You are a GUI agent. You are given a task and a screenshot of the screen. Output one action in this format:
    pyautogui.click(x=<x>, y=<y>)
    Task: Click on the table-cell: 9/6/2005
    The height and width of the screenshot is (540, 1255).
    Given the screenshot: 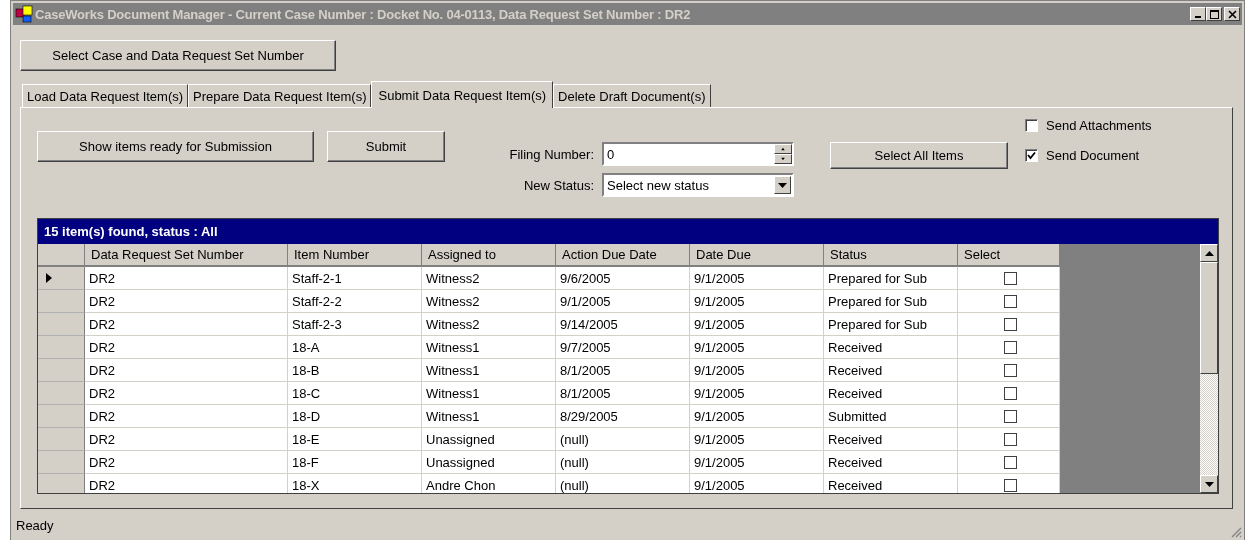 What is the action you would take?
    pyautogui.click(x=623, y=278)
    